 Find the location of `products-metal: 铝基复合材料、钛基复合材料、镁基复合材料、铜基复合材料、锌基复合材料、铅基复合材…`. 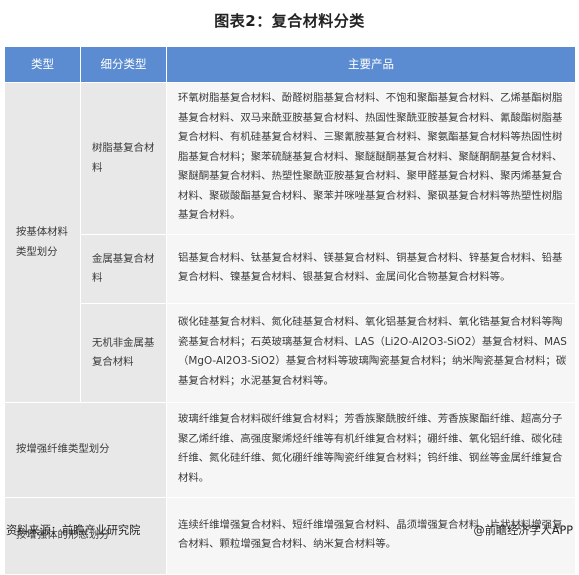

products-metal: 铝基复合材料、钛基复合材料、镁基复合材料、铜基复合材料、锌基复合材料、铅基复合材… is located at coordinates (371, 269).